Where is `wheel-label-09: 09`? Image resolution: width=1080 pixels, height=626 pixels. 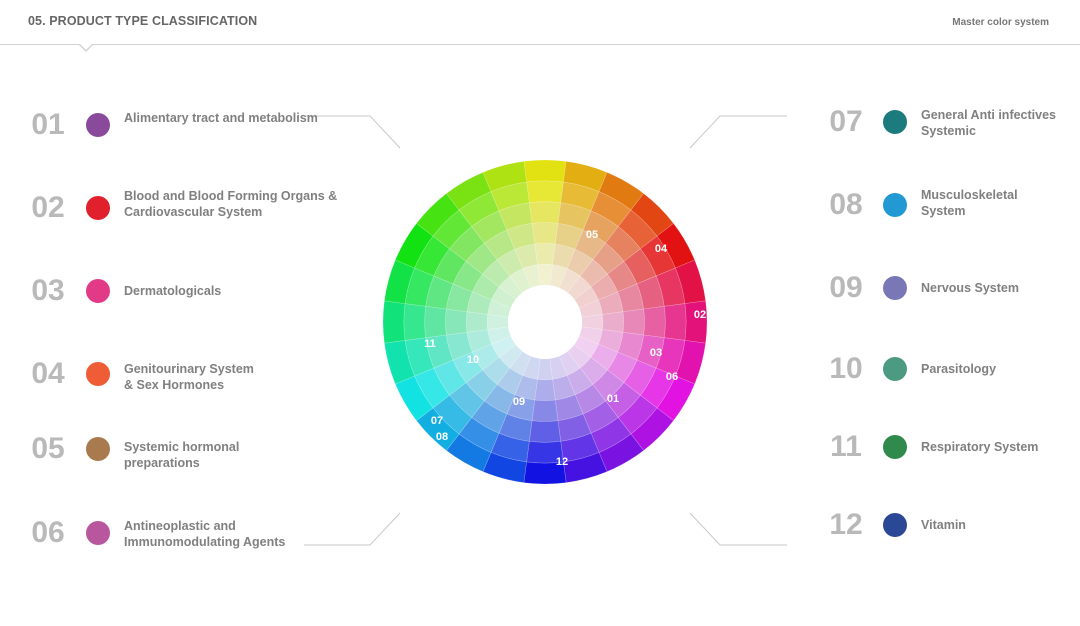
wheel-label-09: 09 is located at coordinates (519, 402).